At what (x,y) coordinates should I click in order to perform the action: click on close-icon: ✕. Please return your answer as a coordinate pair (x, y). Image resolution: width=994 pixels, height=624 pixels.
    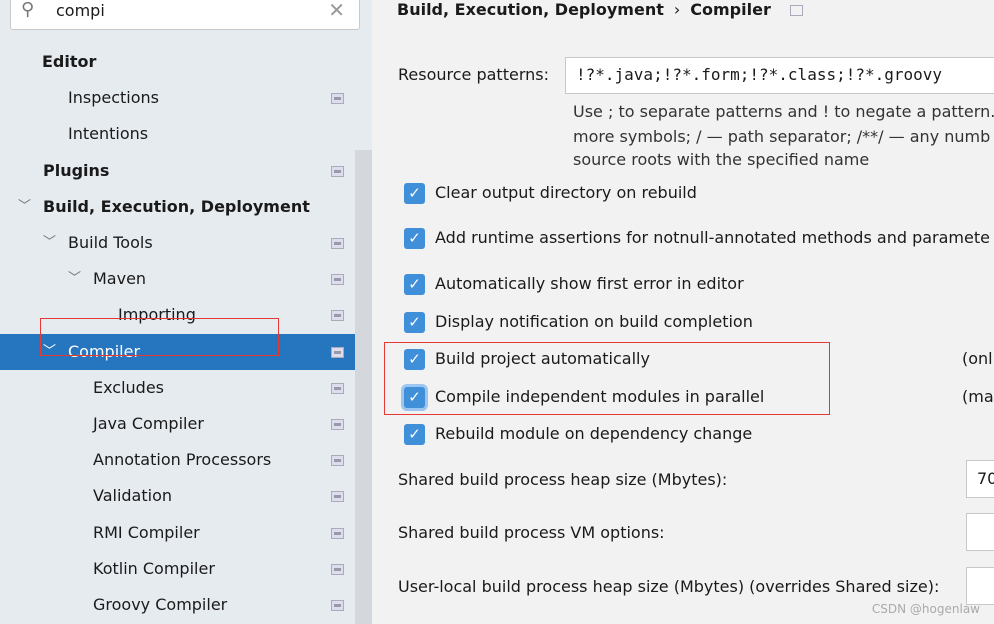
    Looking at the image, I should click on (336, 11).